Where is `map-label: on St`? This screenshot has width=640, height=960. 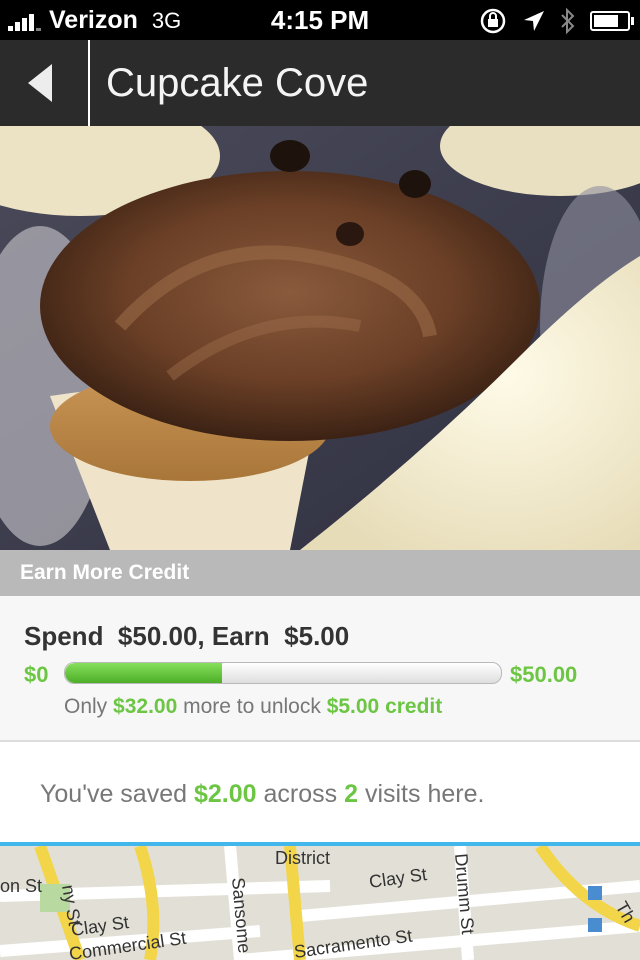
map-label: on St is located at coordinates (21, 886).